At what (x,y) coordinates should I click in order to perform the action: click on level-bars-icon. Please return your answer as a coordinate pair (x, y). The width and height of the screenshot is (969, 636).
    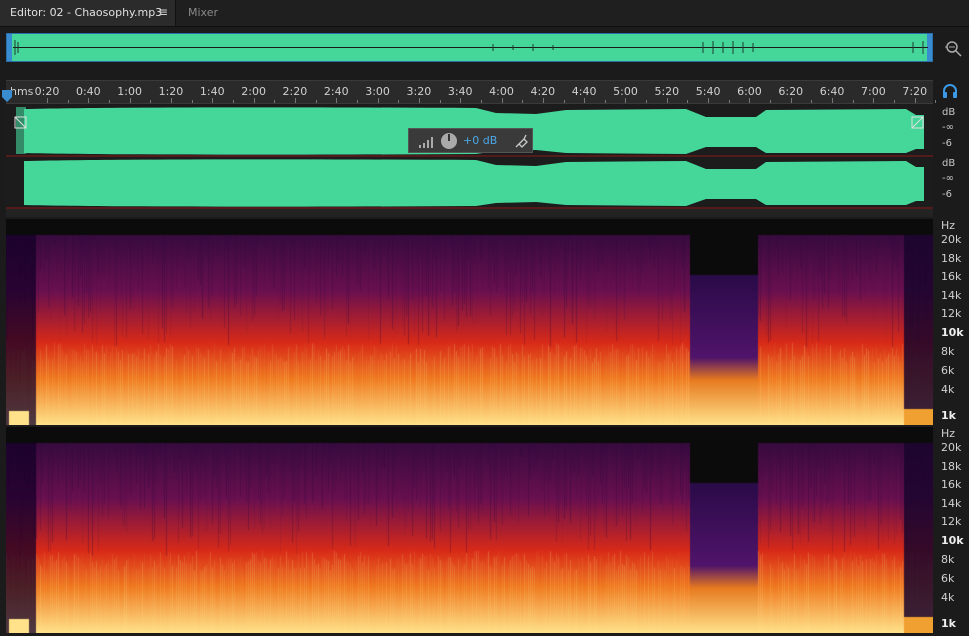
    Looking at the image, I should click on (426, 142).